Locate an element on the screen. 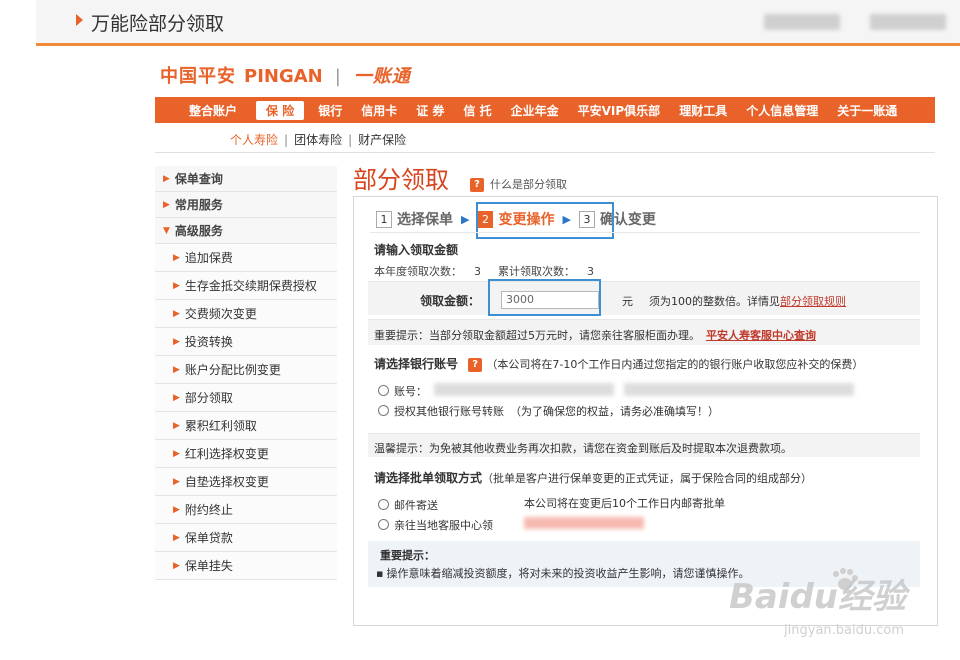 The width and height of the screenshot is (960, 660). sidebar-item: ▶ 保单查询 is located at coordinates (246, 179).